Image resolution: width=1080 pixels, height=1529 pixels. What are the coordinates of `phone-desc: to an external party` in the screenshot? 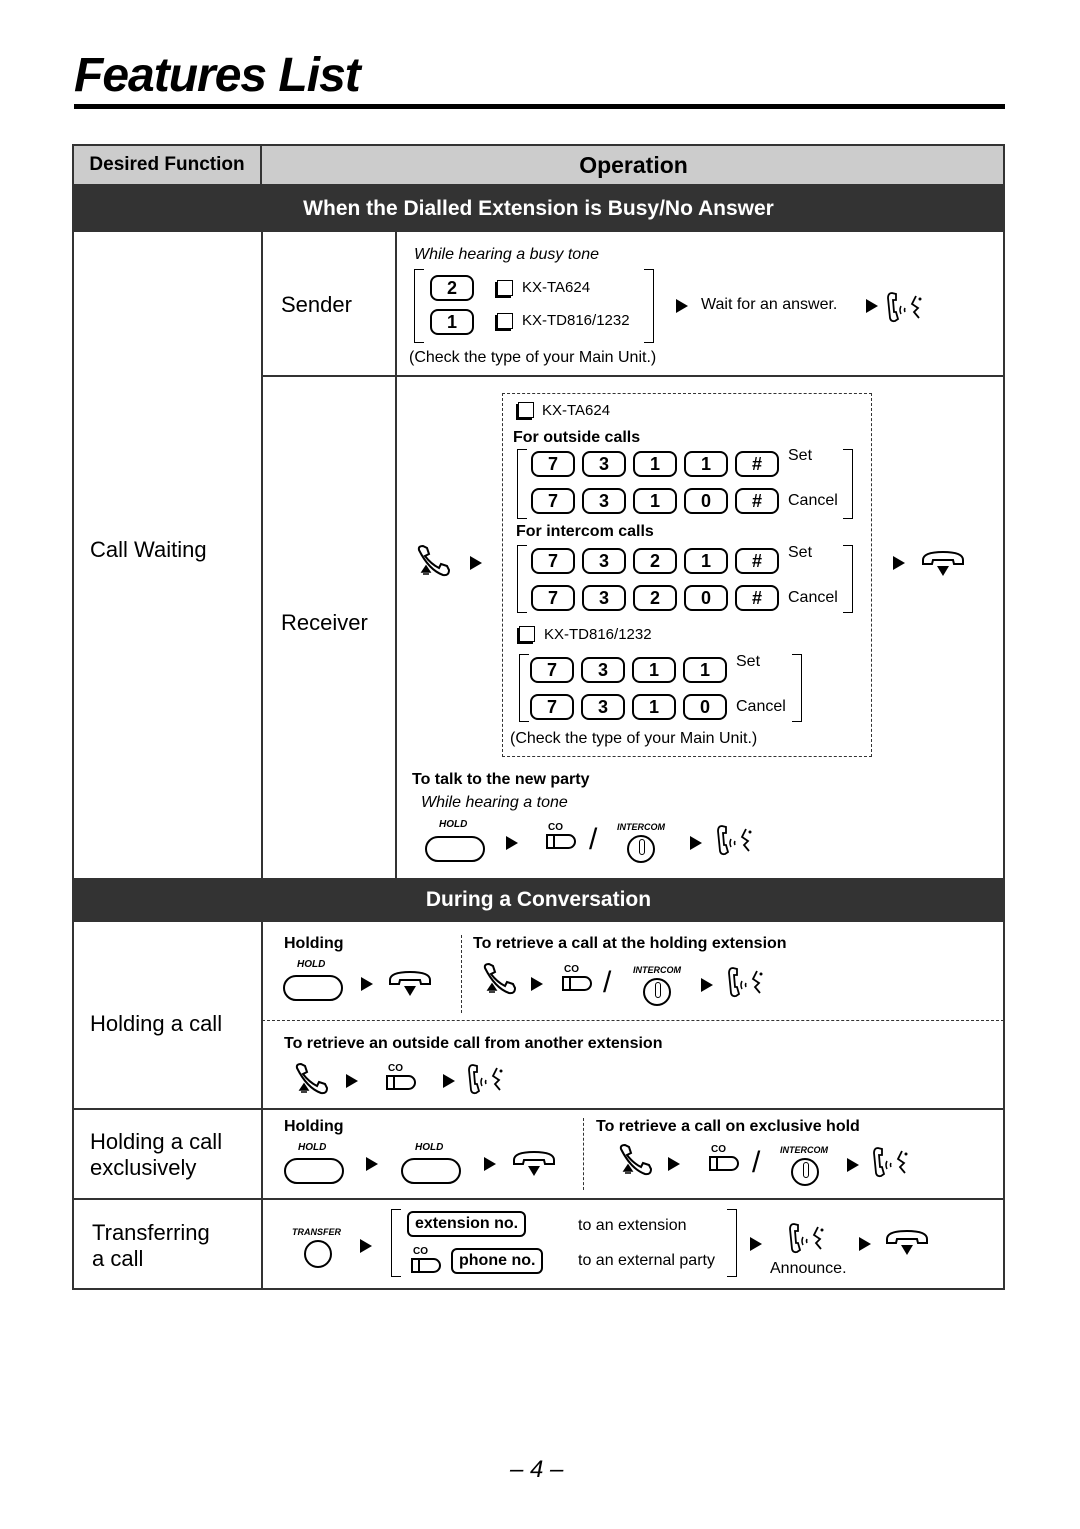 It's located at (646, 1260).